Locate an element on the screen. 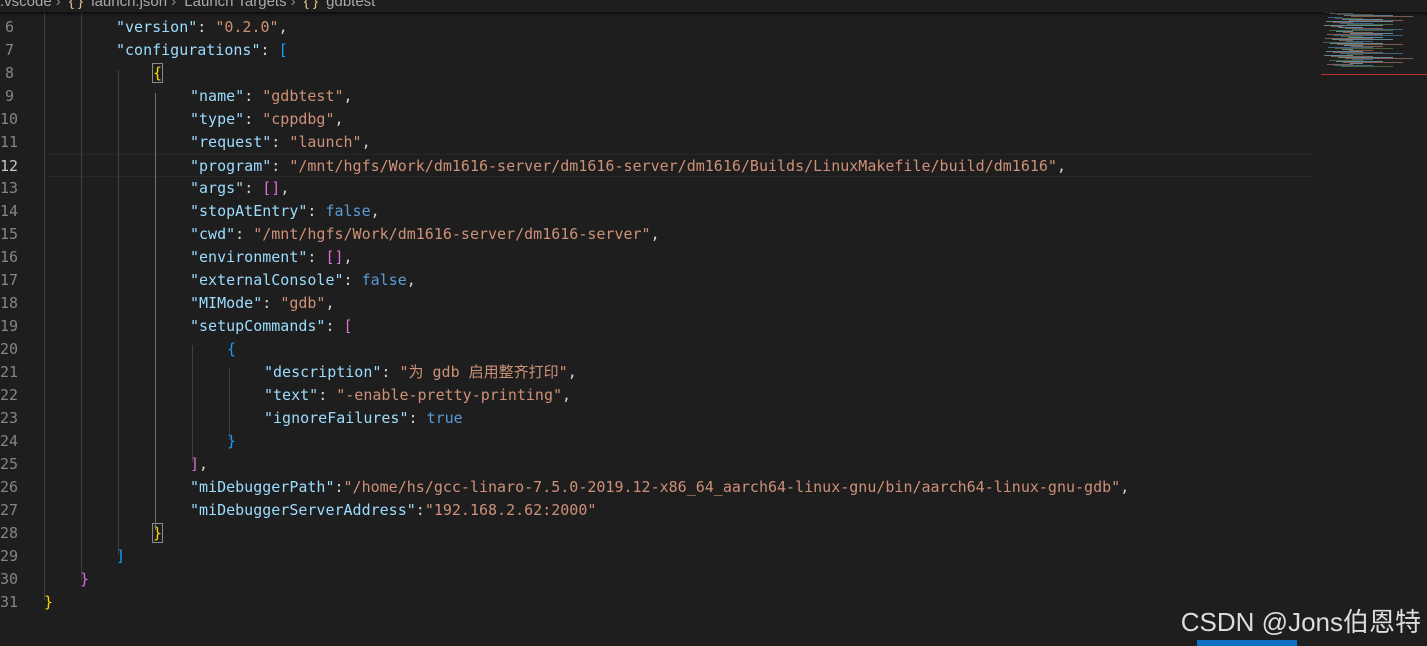 The height and width of the screenshot is (646, 1427). code-text: "request": "launch", is located at coordinates (280, 142).